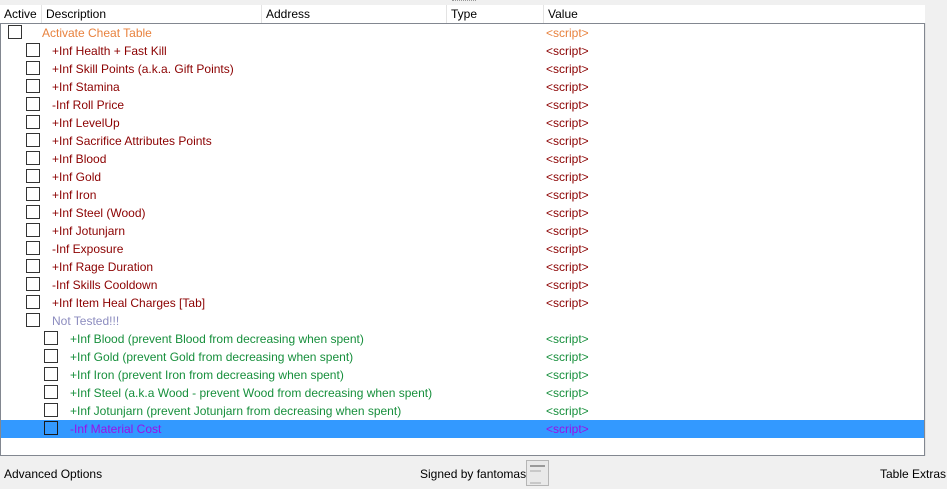 The height and width of the screenshot is (489, 947). What do you see at coordinates (936, 239) in the screenshot?
I see `vertical-scrollbar` at bounding box center [936, 239].